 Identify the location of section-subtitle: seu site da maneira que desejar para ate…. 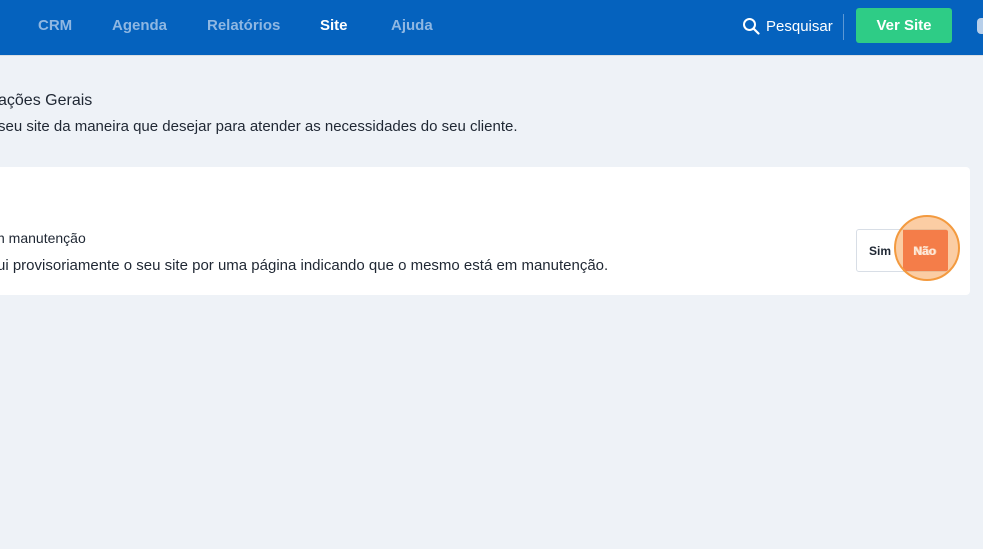
(259, 126).